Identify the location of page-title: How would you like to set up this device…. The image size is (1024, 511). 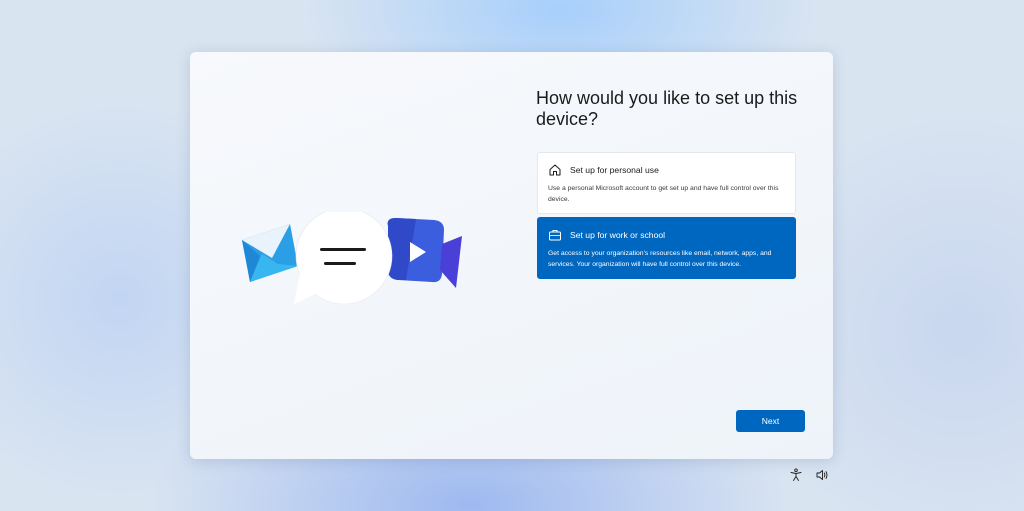
(667, 108).